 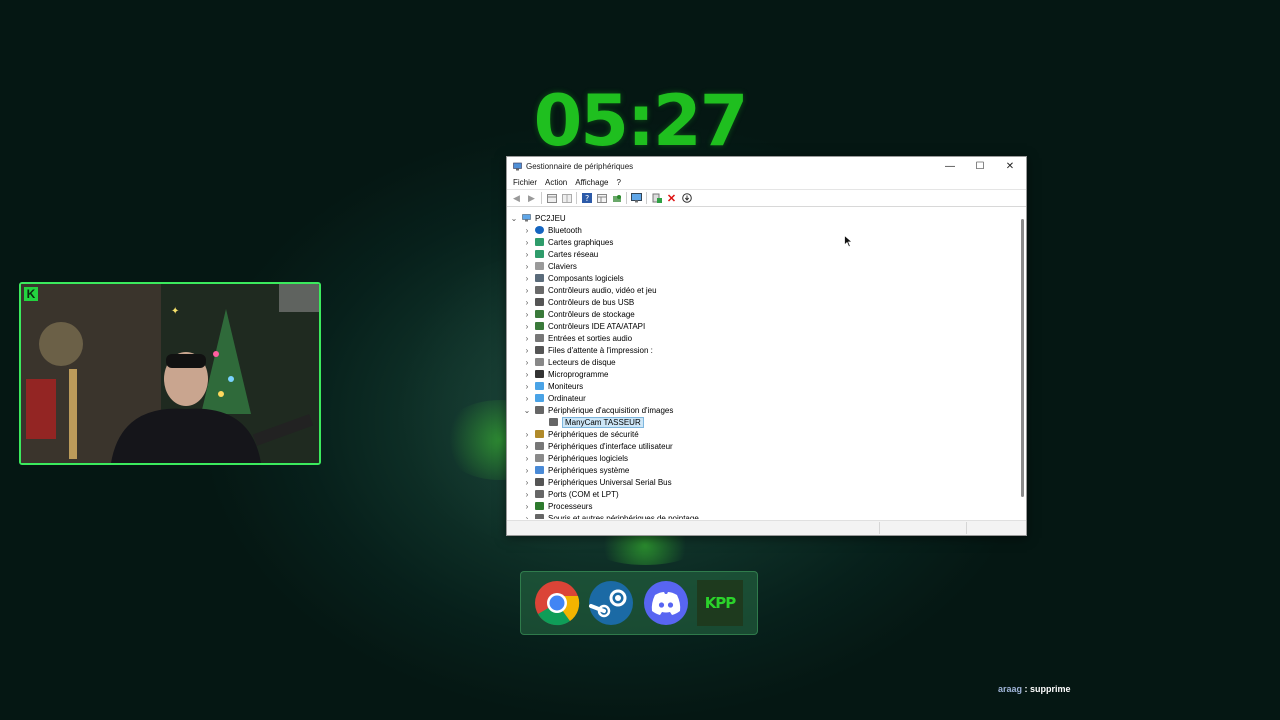 What do you see at coordinates (598, 446) in the screenshot?
I see `tree-category: › Périphériques d'interface utilisateur` at bounding box center [598, 446].